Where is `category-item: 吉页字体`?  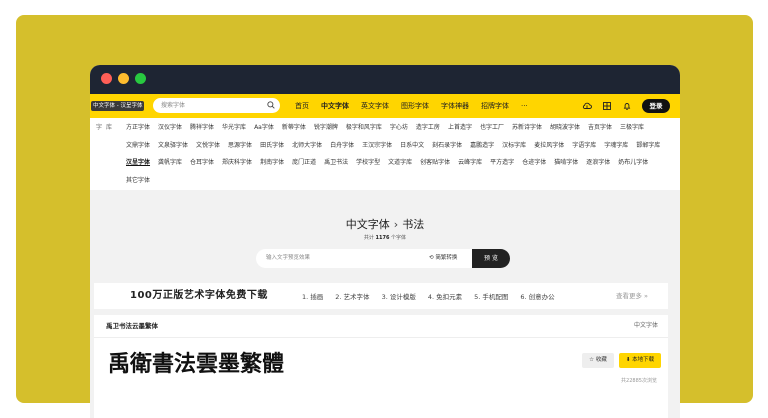
category-item: 吉页字体 is located at coordinates (600, 128).